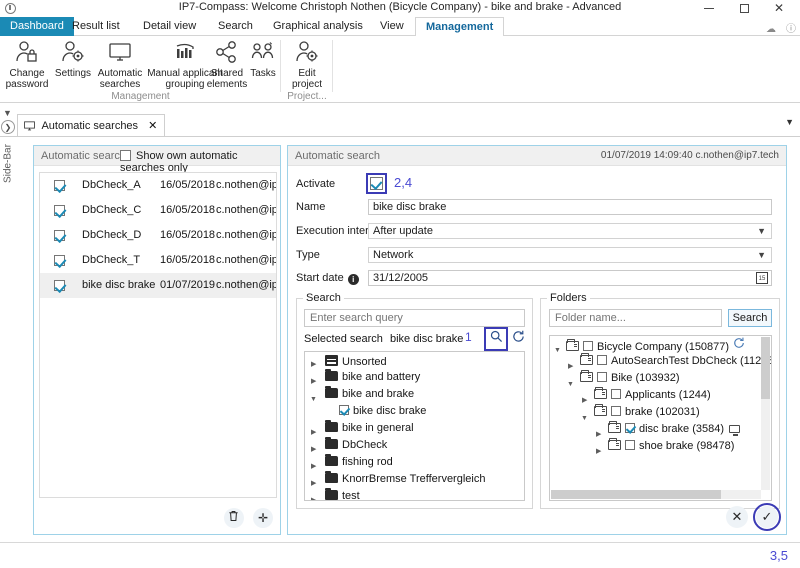 The height and width of the screenshot is (568, 800). I want to click on cloud-icon: ☁, so click(771, 29).